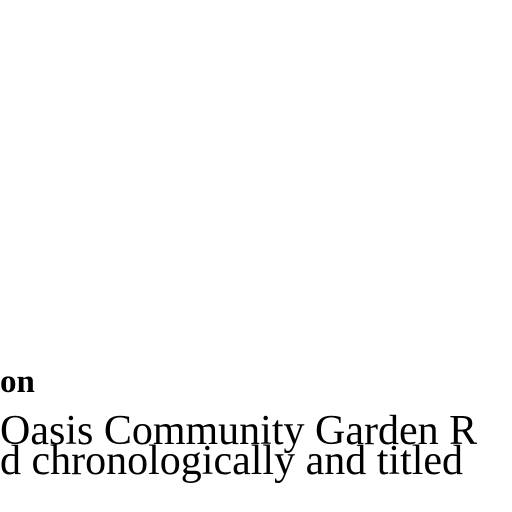  What do you see at coordinates (232, 461) in the screenshot?
I see `body-text-line: d chronologically and titled` at bounding box center [232, 461].